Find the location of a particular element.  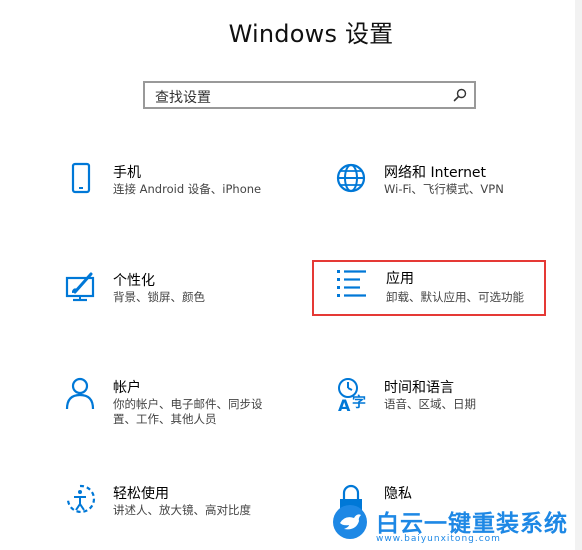

tile-desc: 连接 Android 设备、iPhone is located at coordinates (187, 189).